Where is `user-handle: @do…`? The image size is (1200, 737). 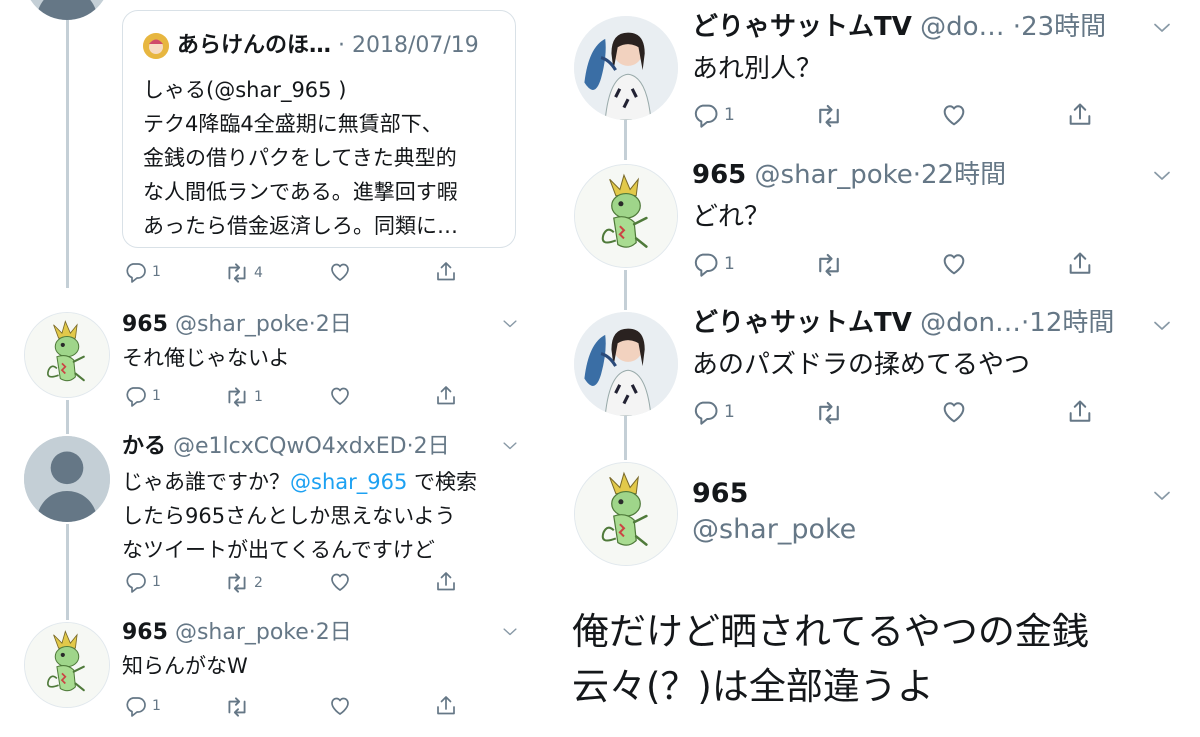 user-handle: @do… is located at coordinates (962, 27).